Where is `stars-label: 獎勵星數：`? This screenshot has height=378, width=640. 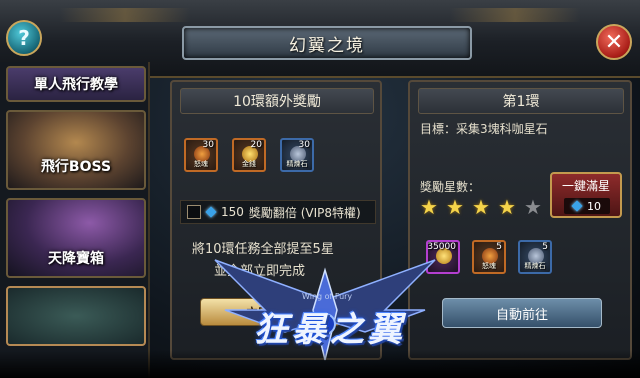 stars-label: 獎勵星數： is located at coordinates (450, 187).